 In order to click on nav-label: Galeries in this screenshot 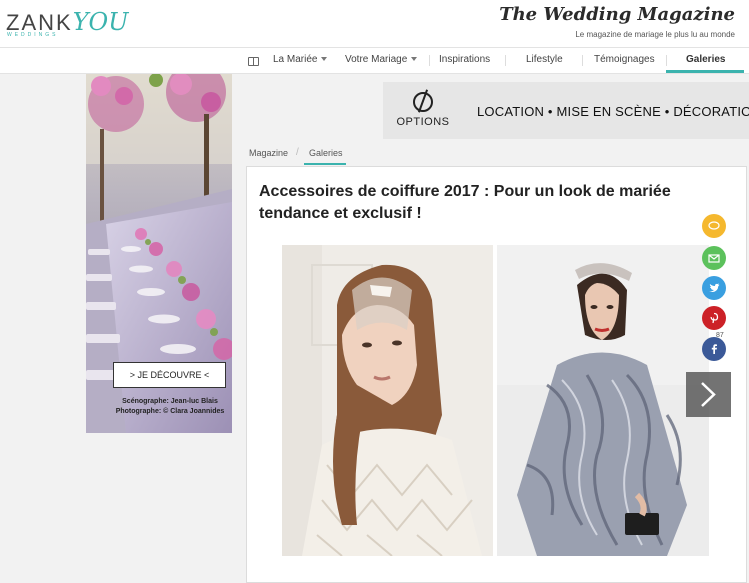, I will do `click(706, 59)`.